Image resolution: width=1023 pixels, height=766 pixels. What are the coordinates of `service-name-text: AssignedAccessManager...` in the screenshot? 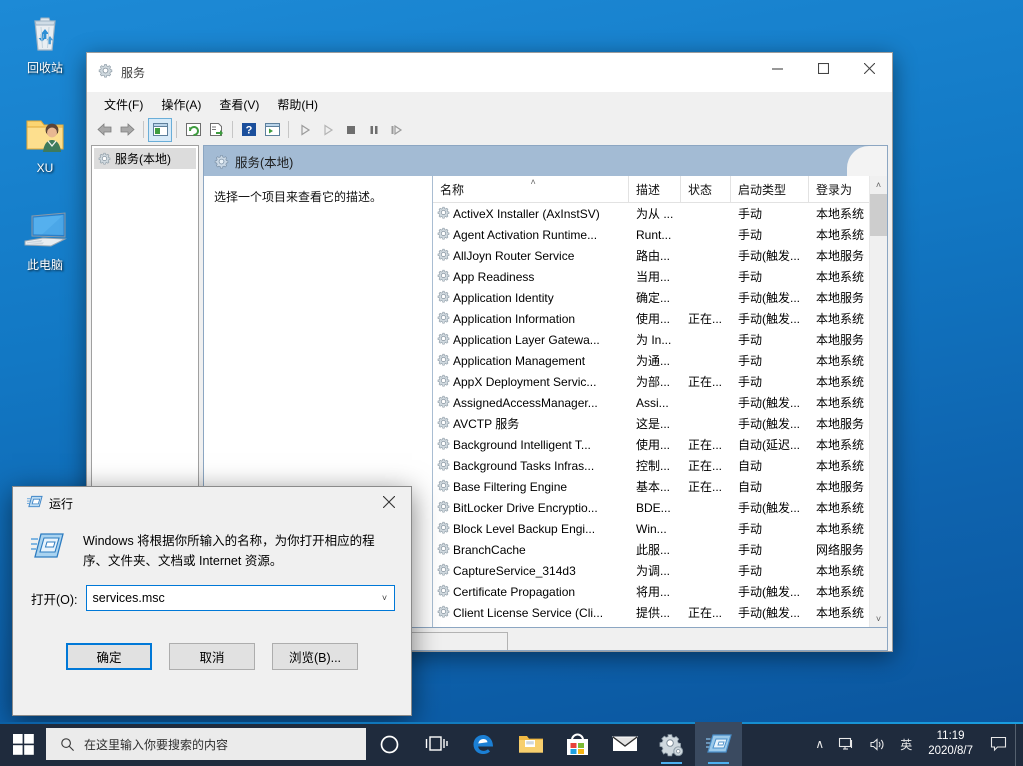 It's located at (525, 402).